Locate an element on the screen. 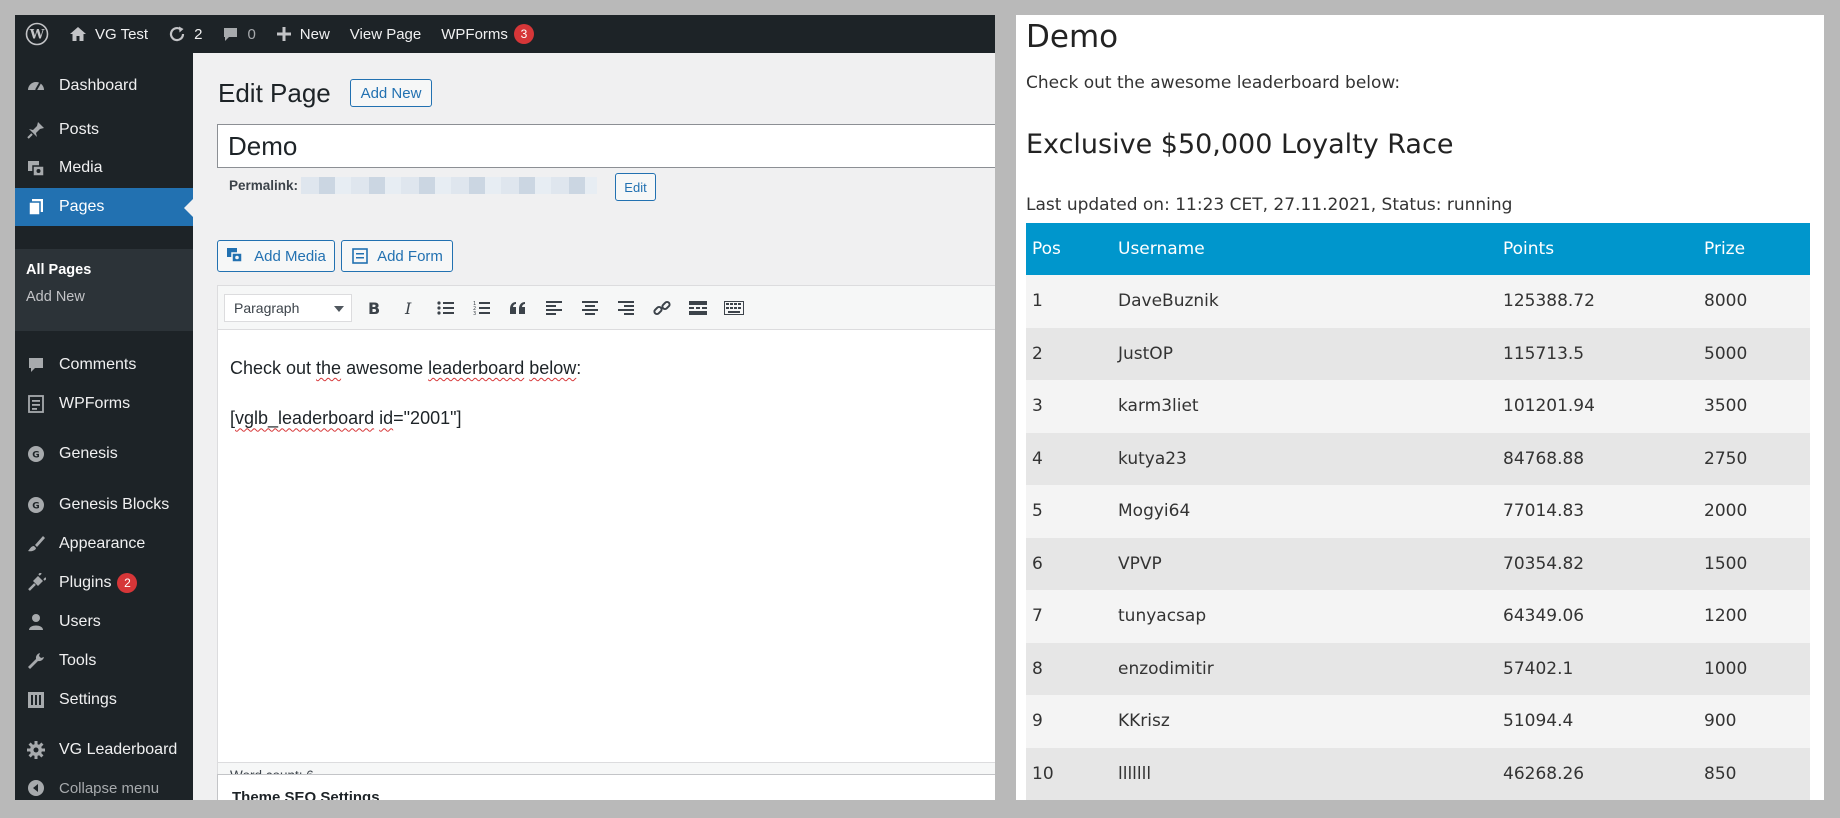  paintbrush-icon is located at coordinates (36, 544).